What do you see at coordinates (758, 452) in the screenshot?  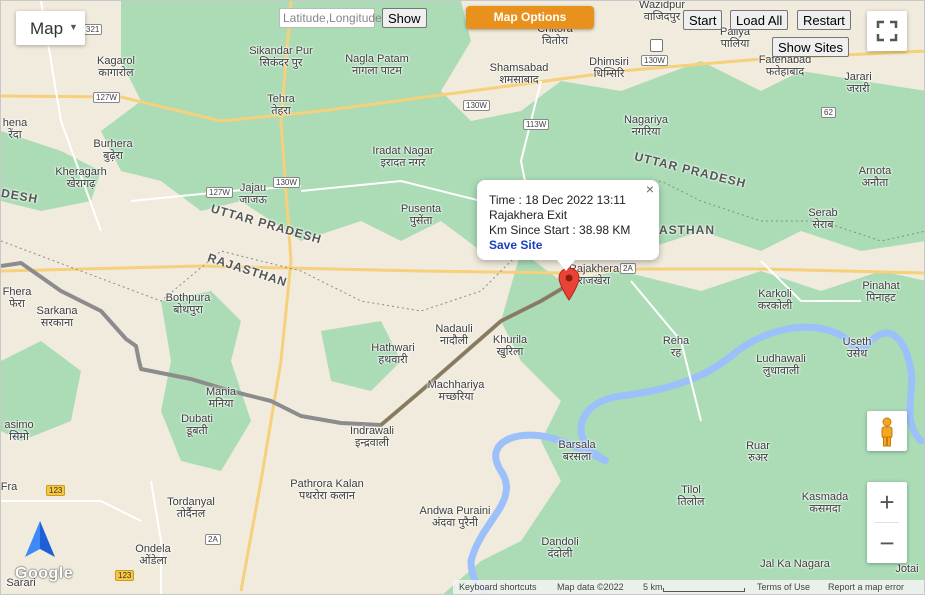 I see `place-label: Ruar रुअर` at bounding box center [758, 452].